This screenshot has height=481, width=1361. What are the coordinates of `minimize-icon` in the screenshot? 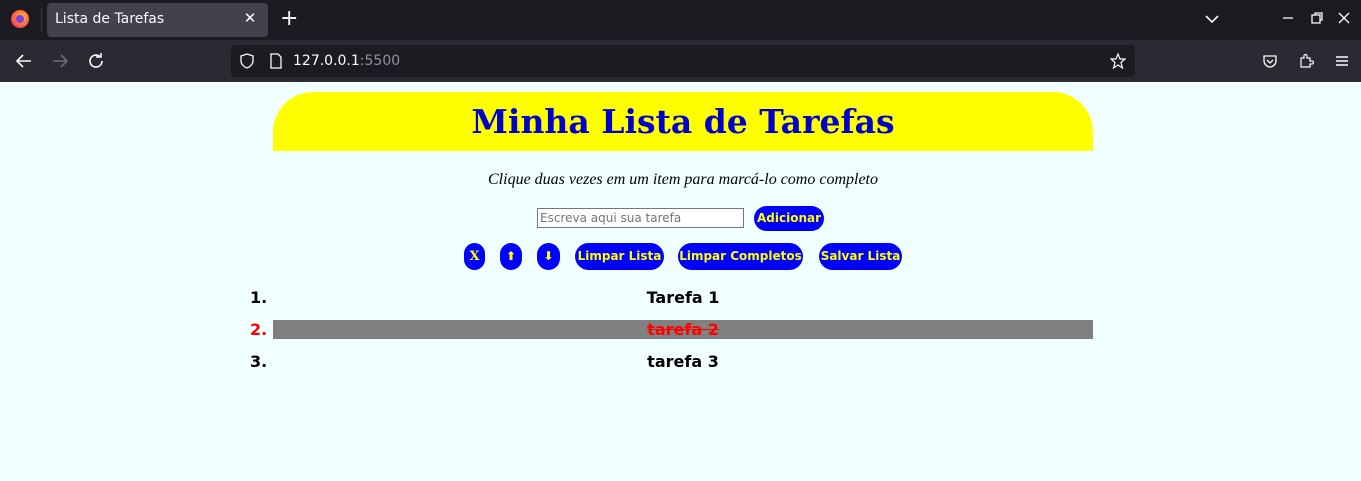 It's located at (1288, 18).